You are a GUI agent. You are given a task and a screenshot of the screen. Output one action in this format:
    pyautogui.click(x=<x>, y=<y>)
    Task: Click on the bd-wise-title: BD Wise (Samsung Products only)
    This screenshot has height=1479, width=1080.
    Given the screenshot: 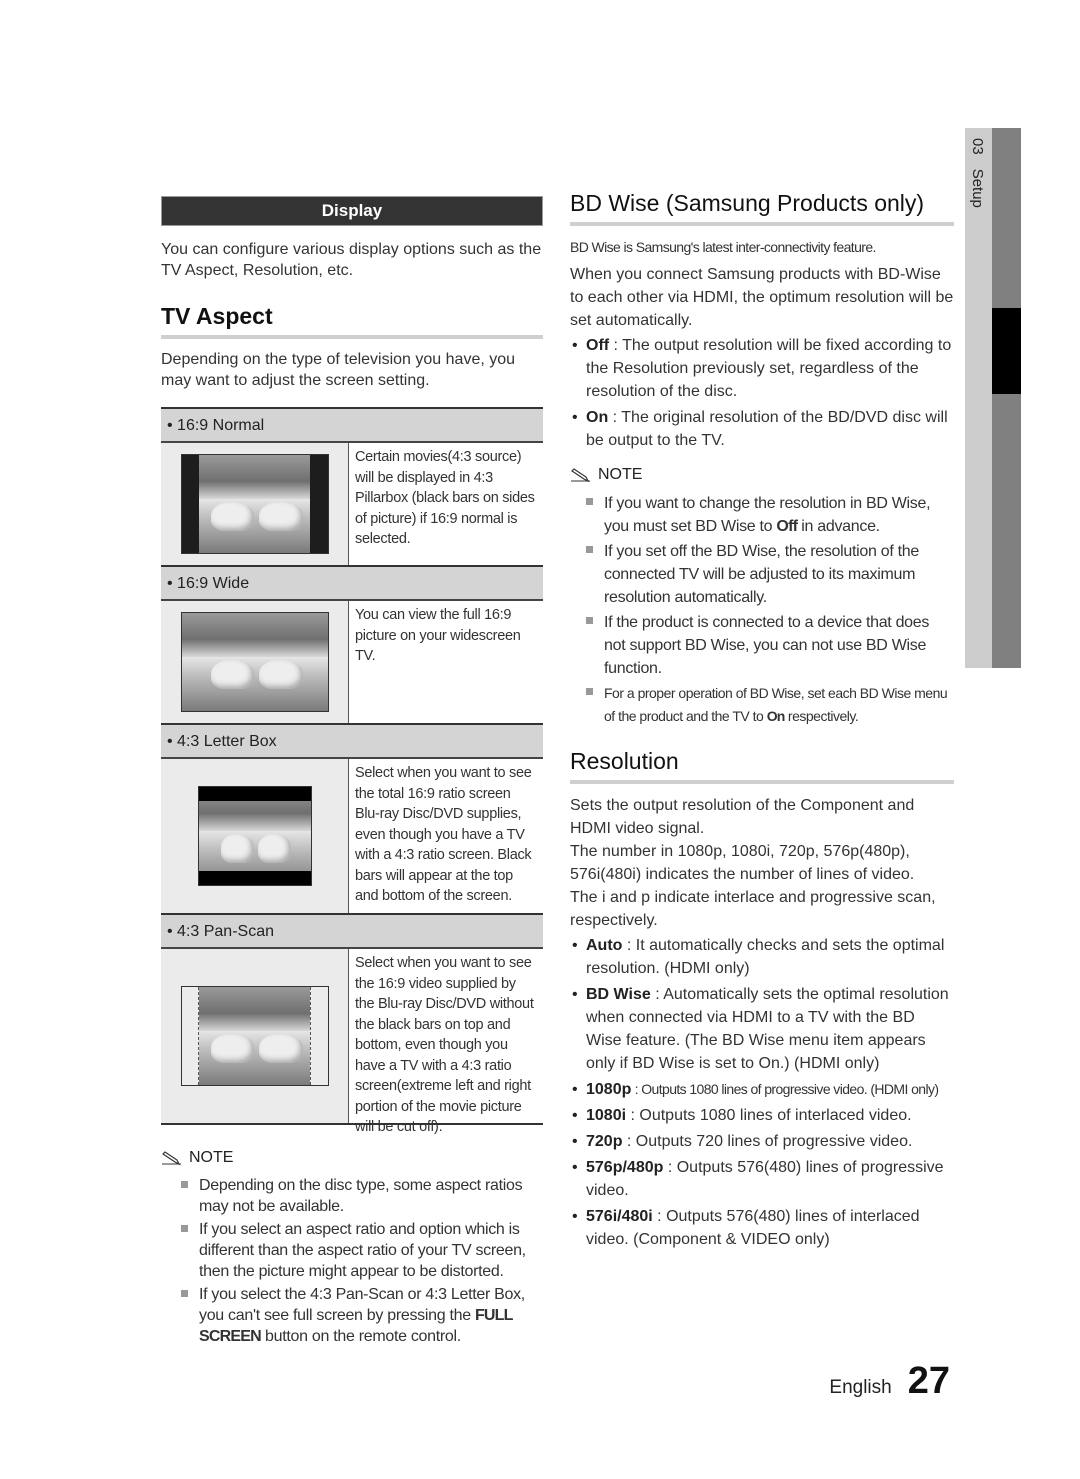 What is the action you would take?
    pyautogui.click(x=762, y=208)
    